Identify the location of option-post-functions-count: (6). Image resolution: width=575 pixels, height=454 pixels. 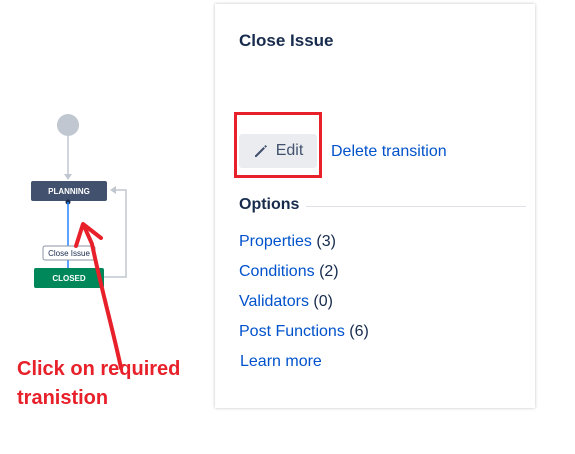
(359, 331).